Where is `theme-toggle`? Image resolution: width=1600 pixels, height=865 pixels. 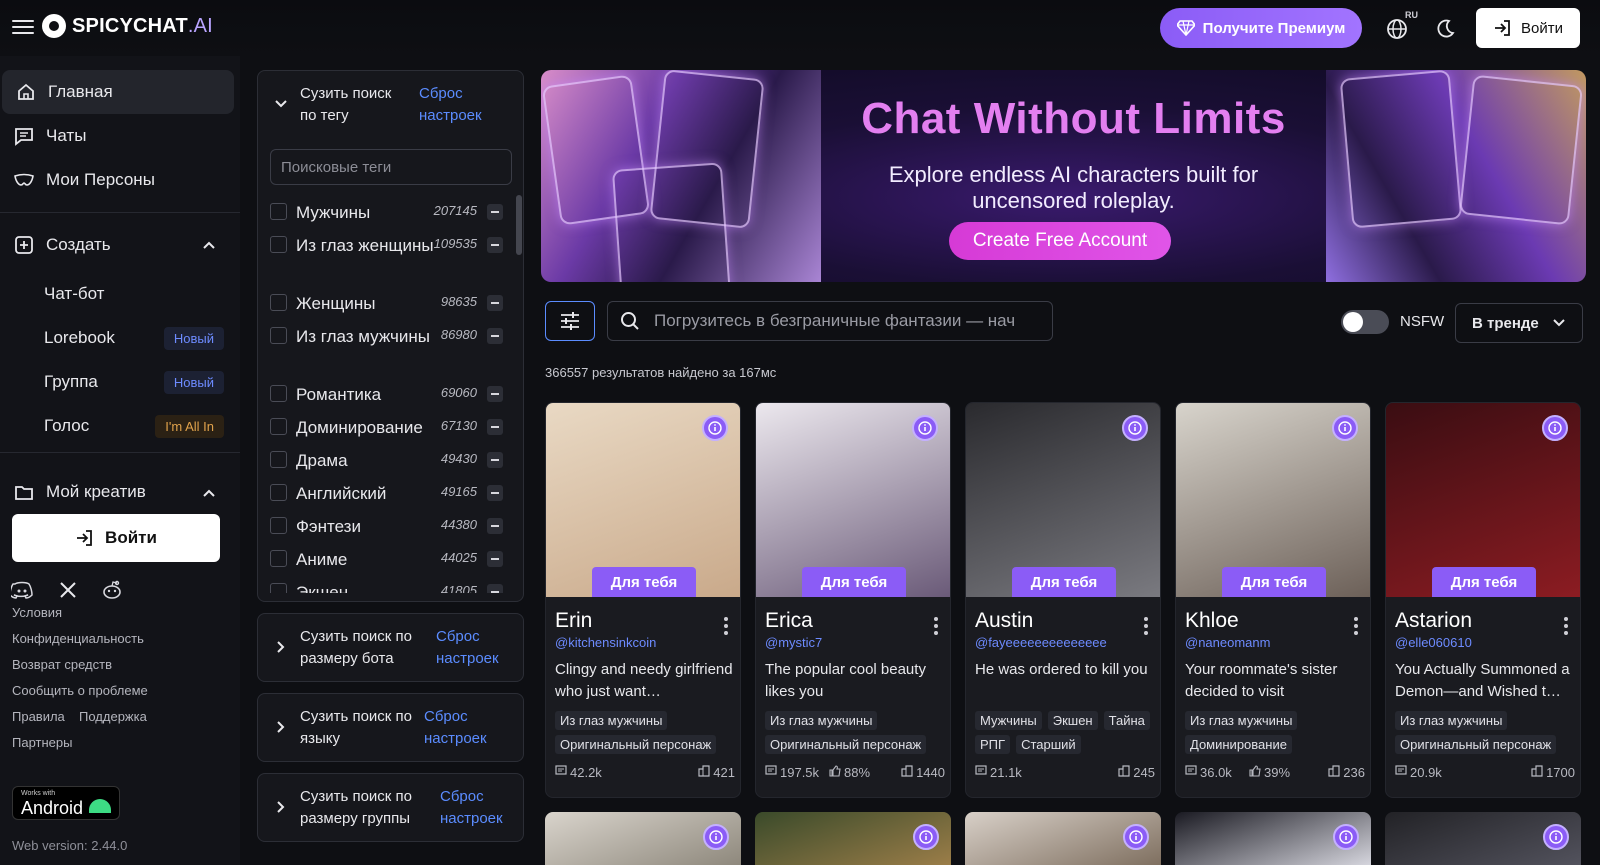 theme-toggle is located at coordinates (1445, 29).